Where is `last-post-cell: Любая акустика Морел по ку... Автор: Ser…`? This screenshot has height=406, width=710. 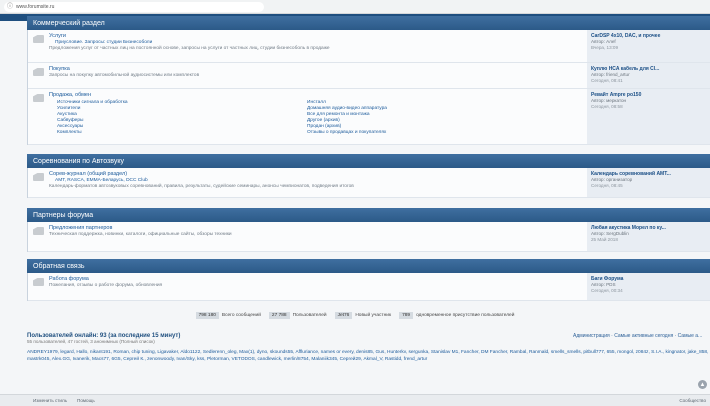
last-post-cell: Любая акустика Морел по ку... Автор: Ser… is located at coordinates (648, 236).